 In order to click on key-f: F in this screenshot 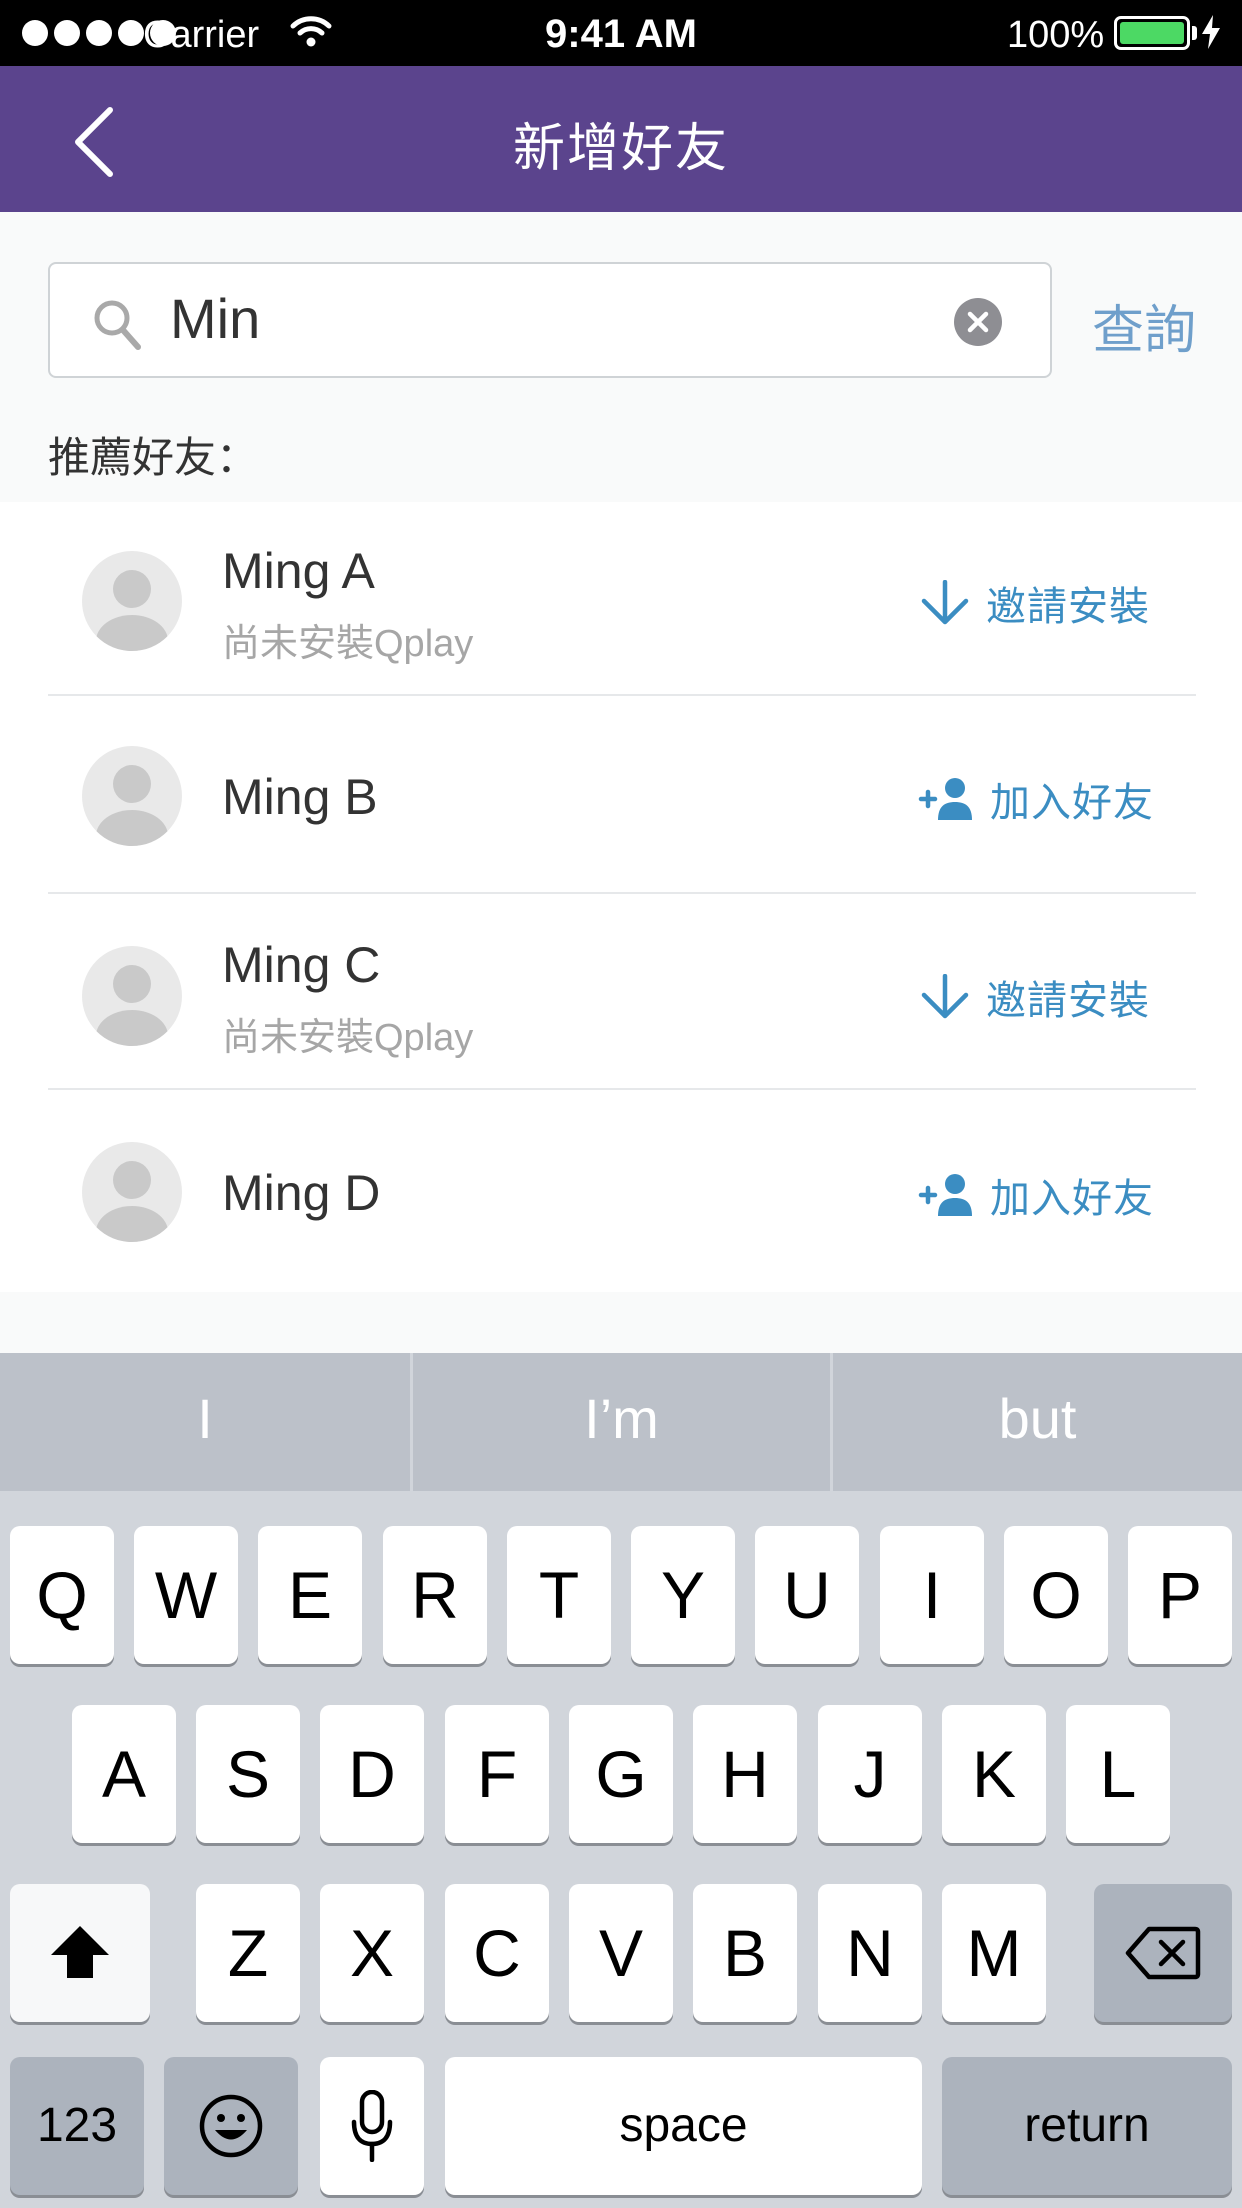, I will do `click(497, 1774)`.